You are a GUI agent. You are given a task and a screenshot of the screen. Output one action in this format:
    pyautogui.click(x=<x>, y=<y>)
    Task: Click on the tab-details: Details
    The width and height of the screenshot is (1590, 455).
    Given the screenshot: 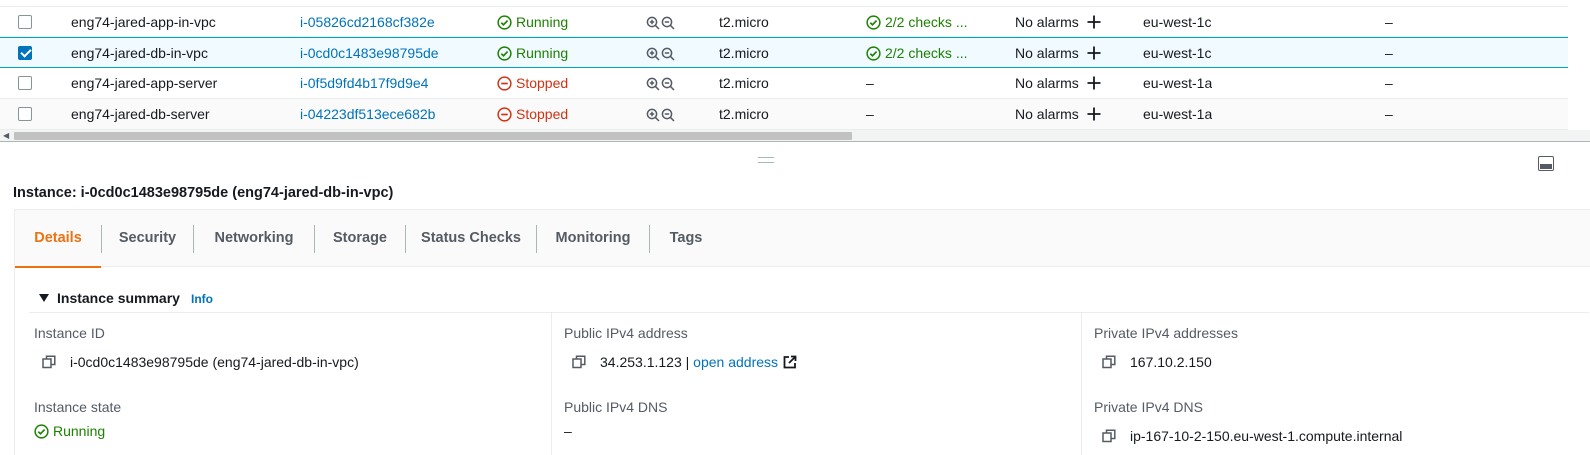 What is the action you would take?
    pyautogui.click(x=58, y=239)
    